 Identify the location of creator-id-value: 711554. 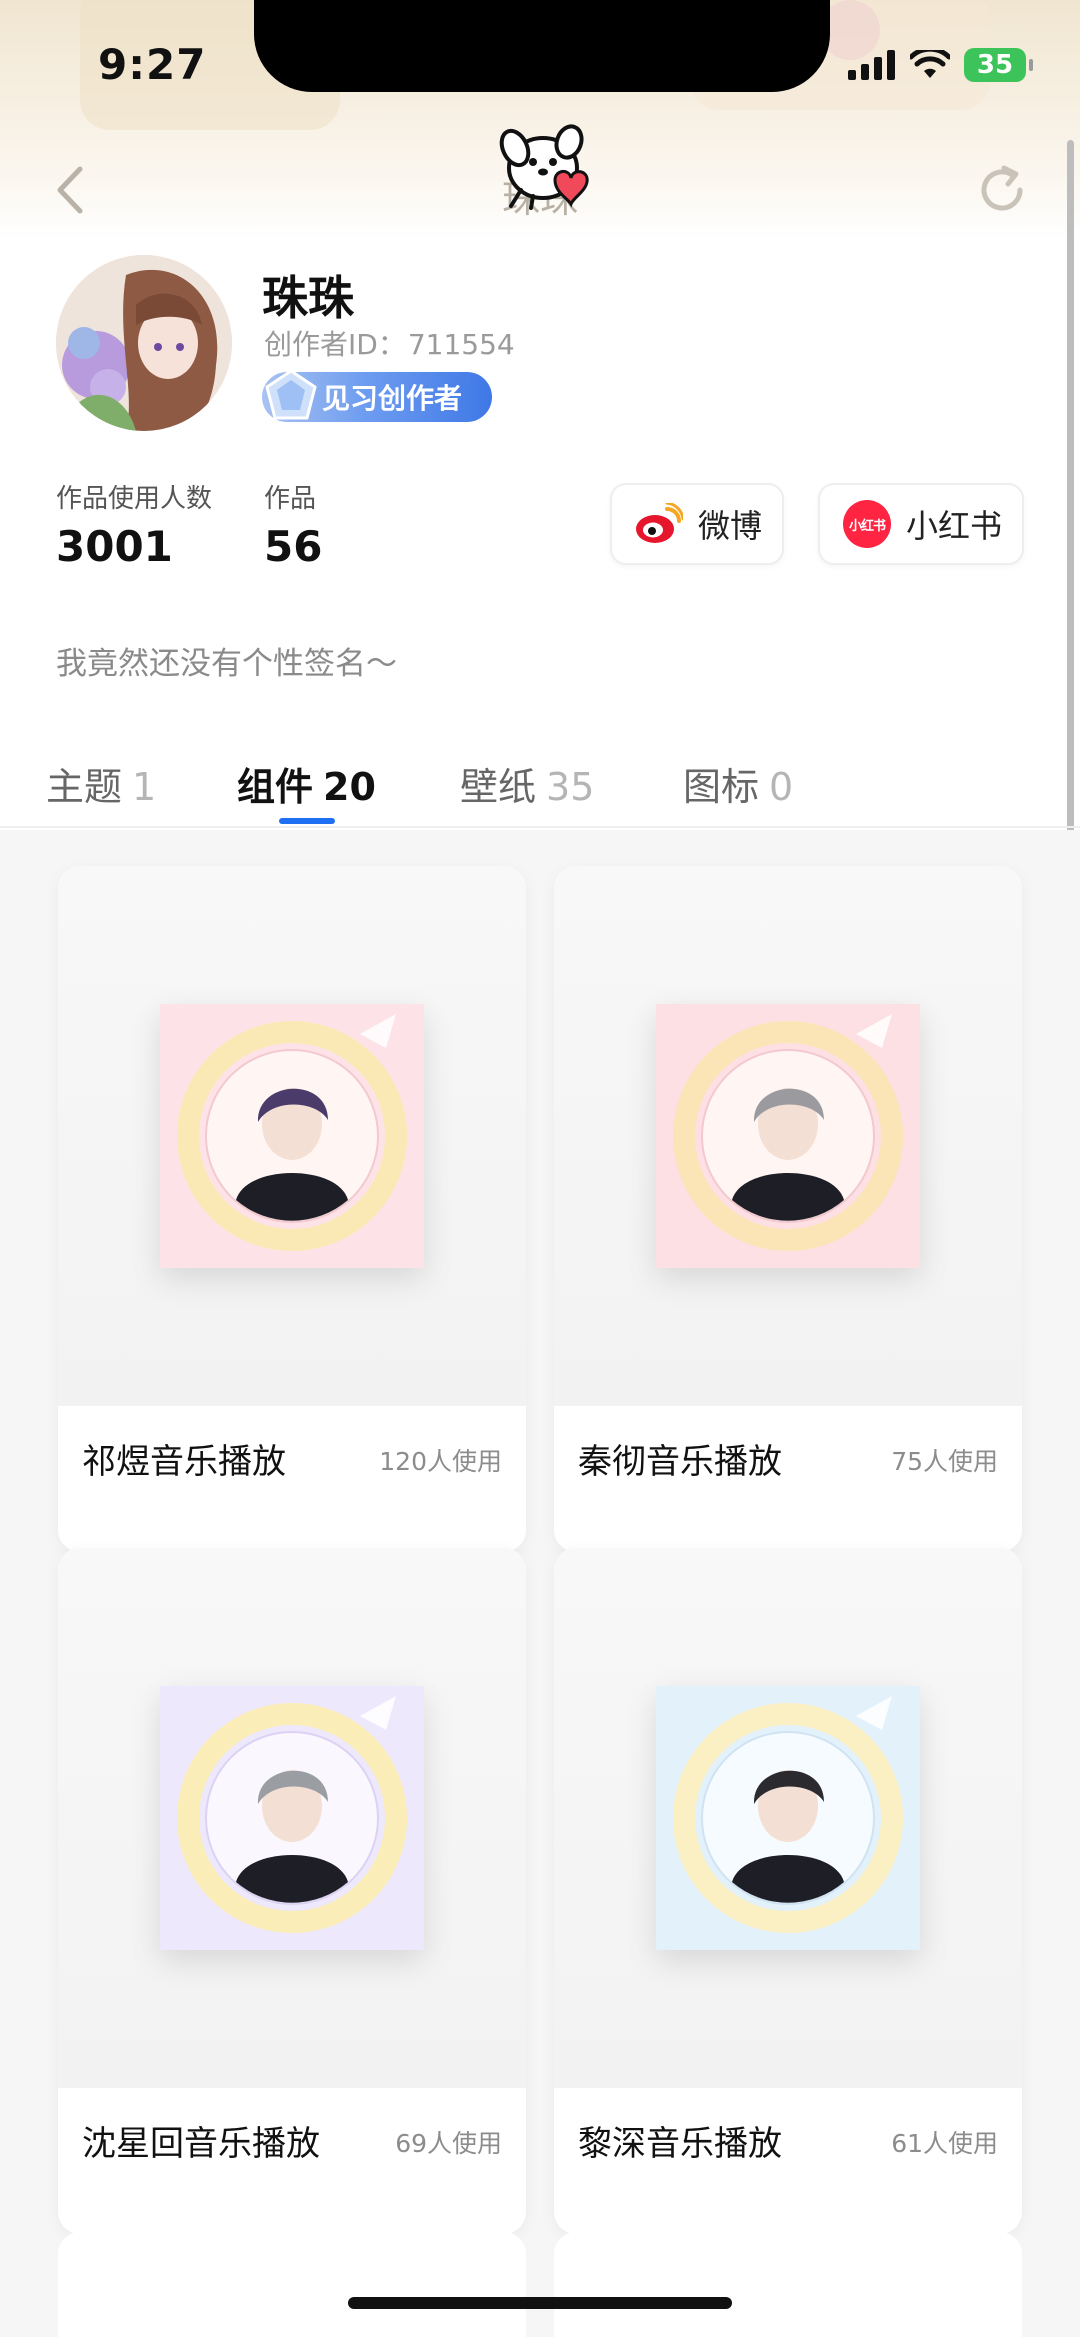
(461, 344).